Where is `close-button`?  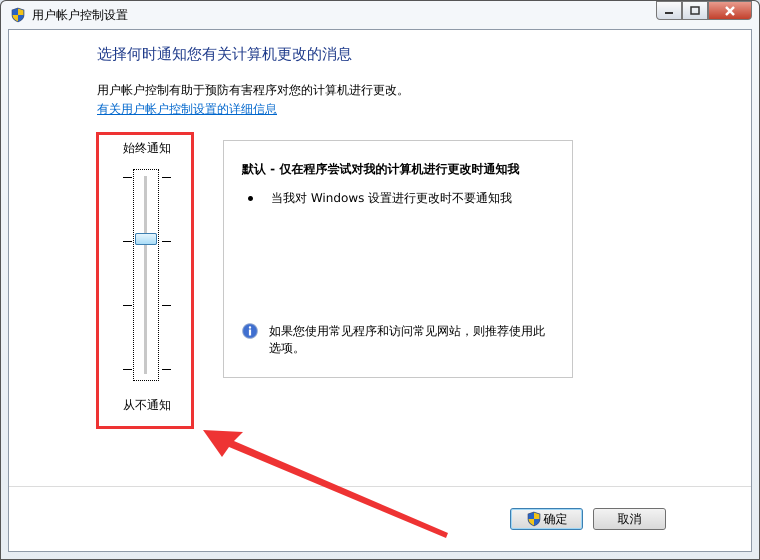 close-button is located at coordinates (730, 10).